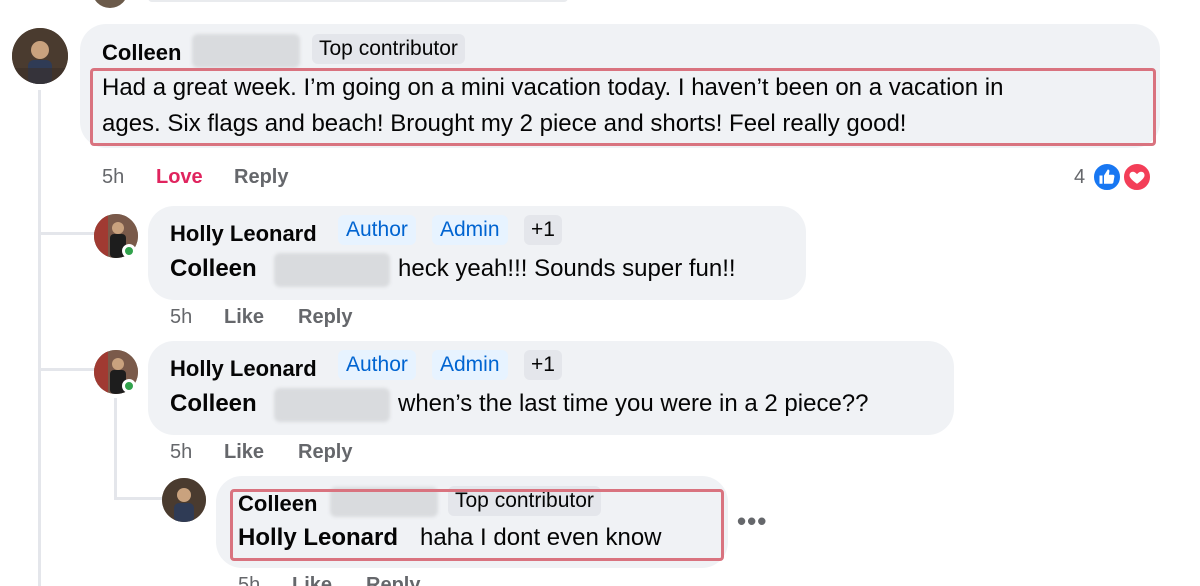 The image size is (1200, 586). I want to click on top-contributor-badge: Top contributor, so click(388, 49).